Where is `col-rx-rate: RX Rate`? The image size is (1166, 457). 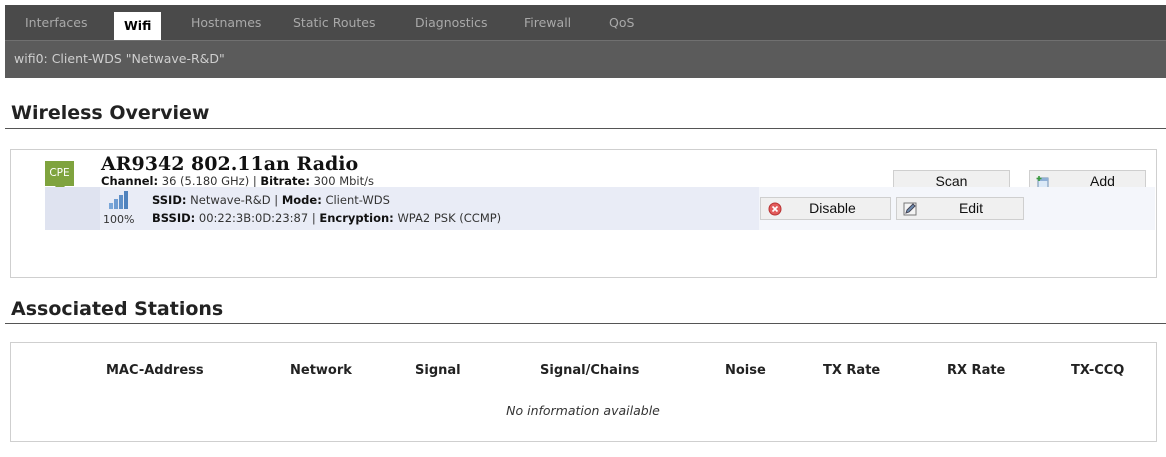 col-rx-rate: RX Rate is located at coordinates (976, 370).